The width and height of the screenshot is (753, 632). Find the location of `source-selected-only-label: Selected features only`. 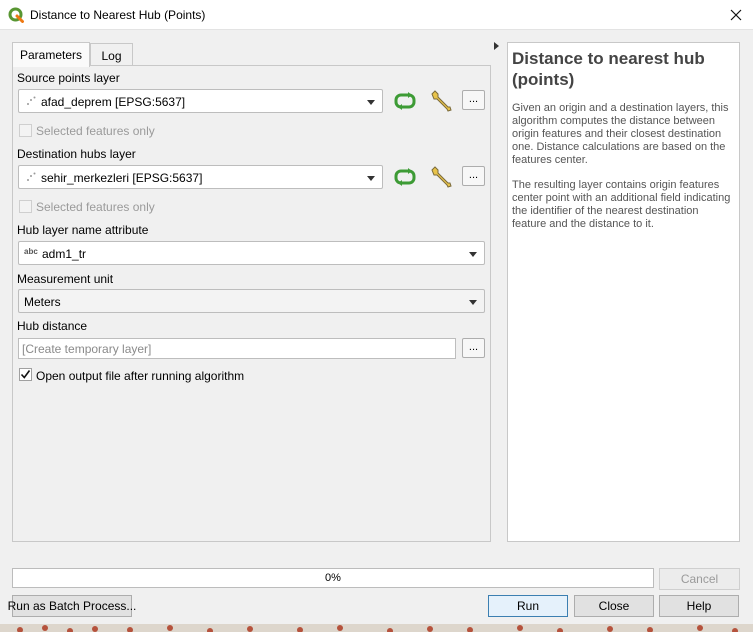

source-selected-only-label: Selected features only is located at coordinates (95, 131).